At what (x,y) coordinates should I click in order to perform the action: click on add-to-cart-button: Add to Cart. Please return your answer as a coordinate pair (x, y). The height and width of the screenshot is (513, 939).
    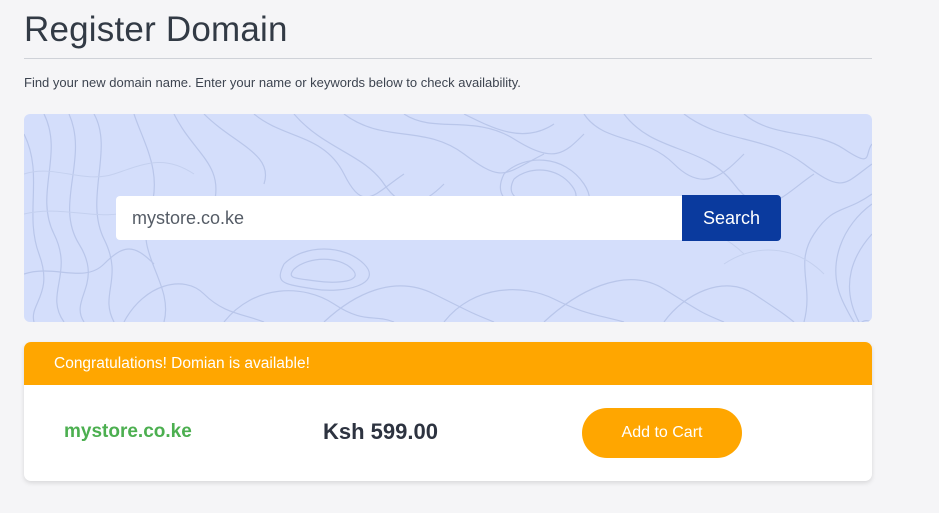
    Looking at the image, I should click on (662, 433).